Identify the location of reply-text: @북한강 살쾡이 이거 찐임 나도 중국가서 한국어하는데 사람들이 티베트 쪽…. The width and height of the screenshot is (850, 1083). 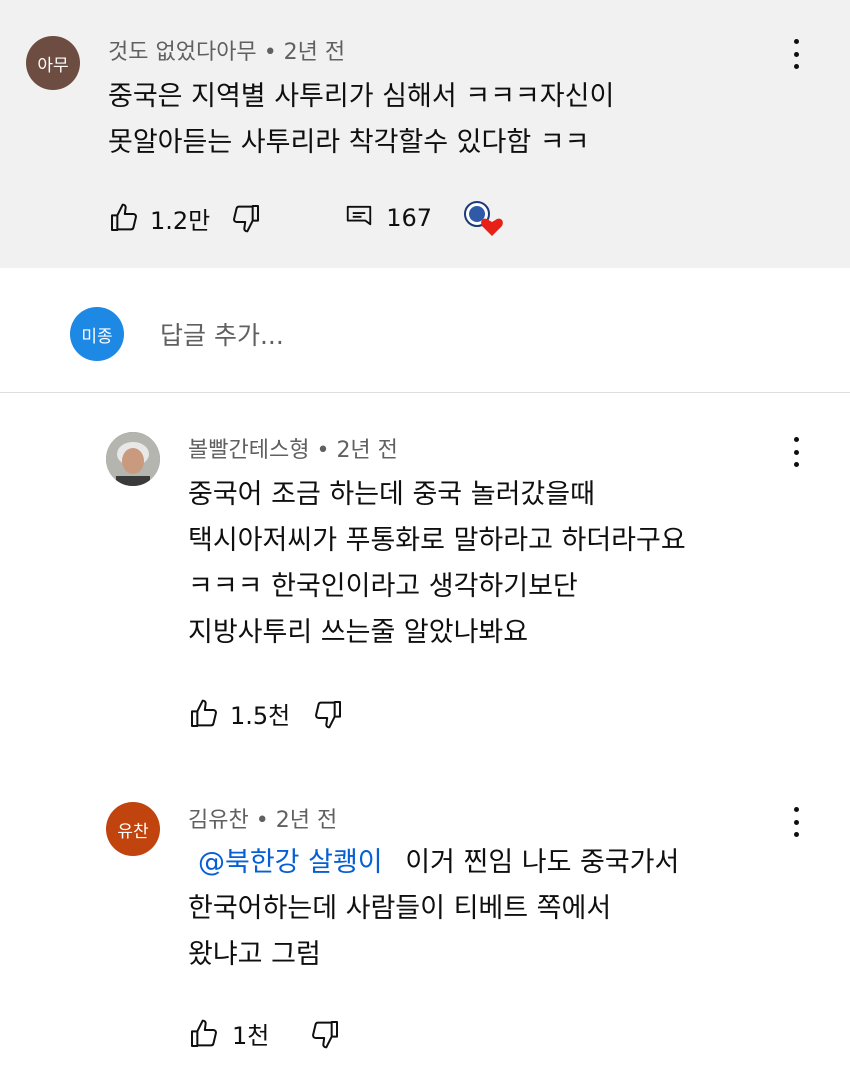
(433, 909).